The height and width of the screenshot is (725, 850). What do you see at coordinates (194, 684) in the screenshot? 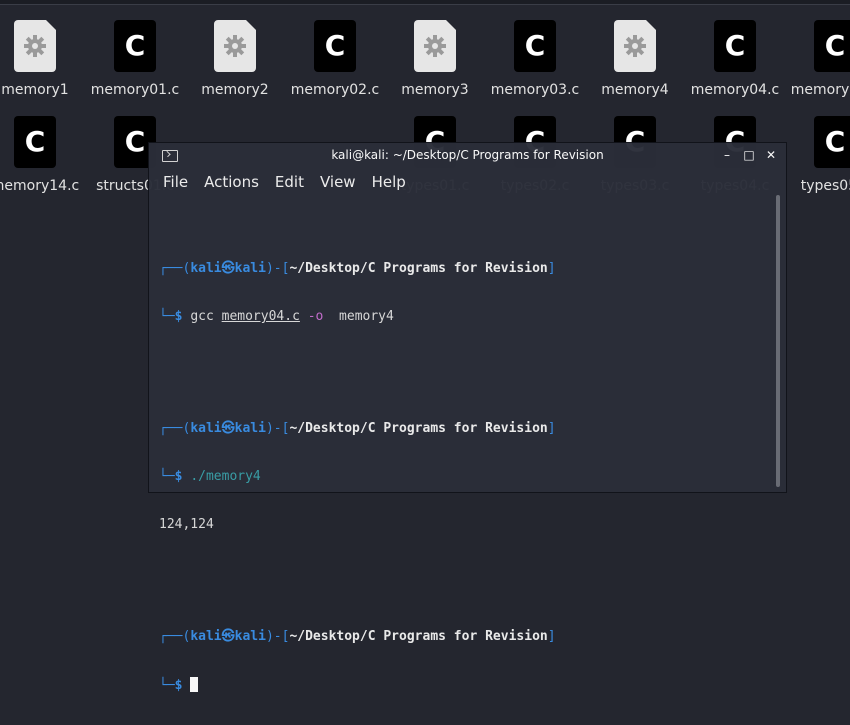
I see `text-cursor` at bounding box center [194, 684].